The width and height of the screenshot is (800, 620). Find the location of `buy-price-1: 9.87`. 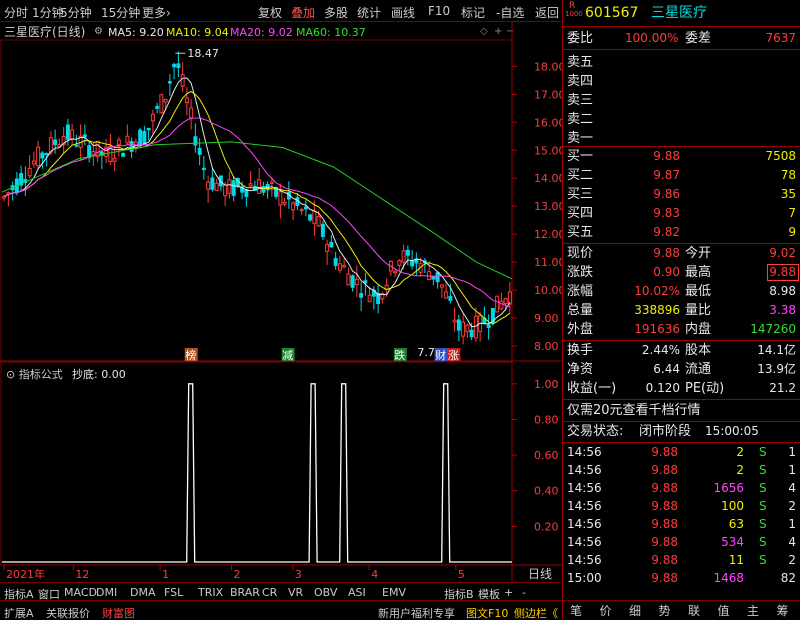

buy-price-1: 9.87 is located at coordinates (666, 175).